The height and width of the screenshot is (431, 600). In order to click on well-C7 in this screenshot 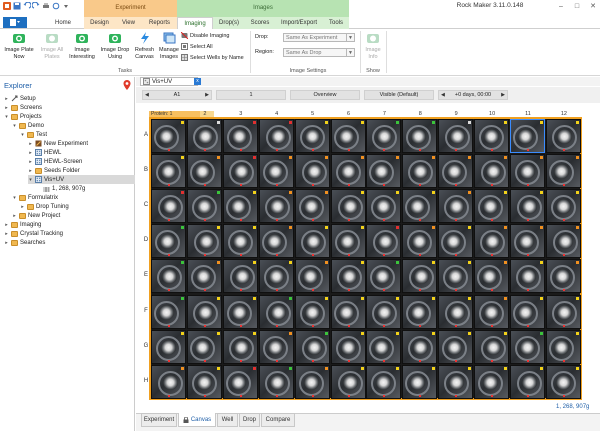, I will do `click(384, 206)`.